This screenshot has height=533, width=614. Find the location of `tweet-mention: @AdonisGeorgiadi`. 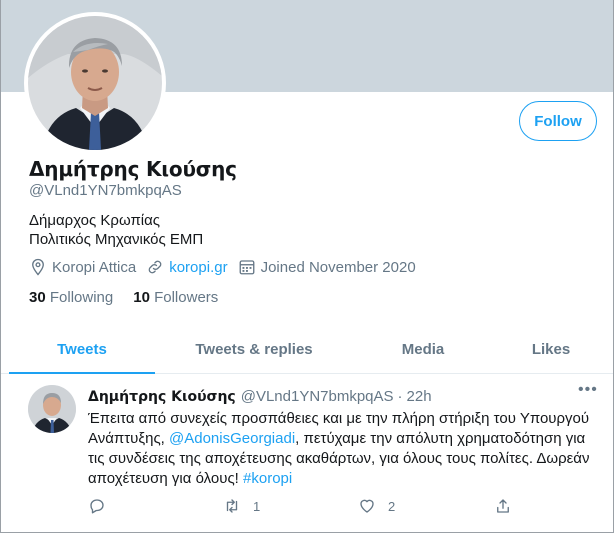

tweet-mention: @AdonisGeorgiadi is located at coordinates (232, 438).